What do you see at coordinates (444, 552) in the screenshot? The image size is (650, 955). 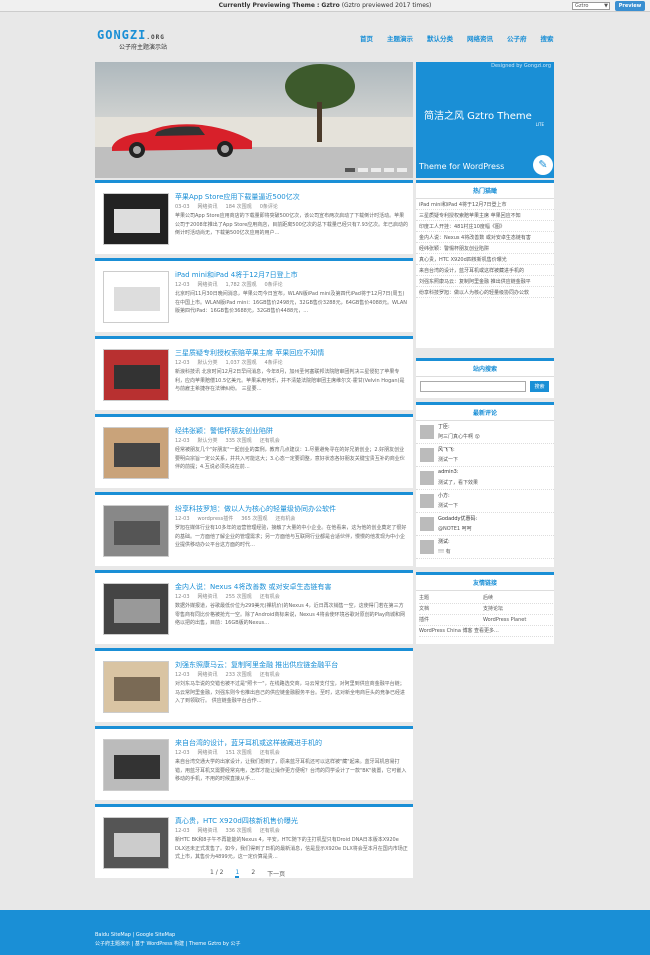 I see `comment-text: !!! 有` at bounding box center [444, 552].